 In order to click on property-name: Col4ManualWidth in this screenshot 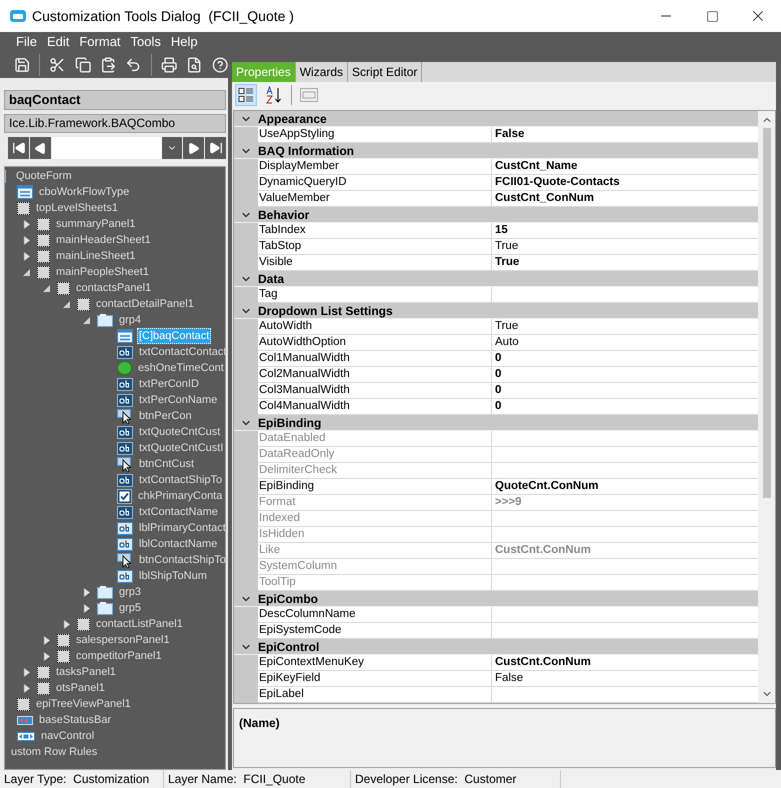, I will do `click(375, 406)`.